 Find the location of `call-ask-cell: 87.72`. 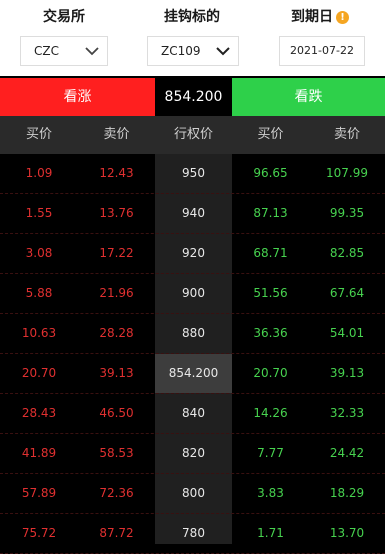

call-ask-cell: 87.72 is located at coordinates (116, 533).